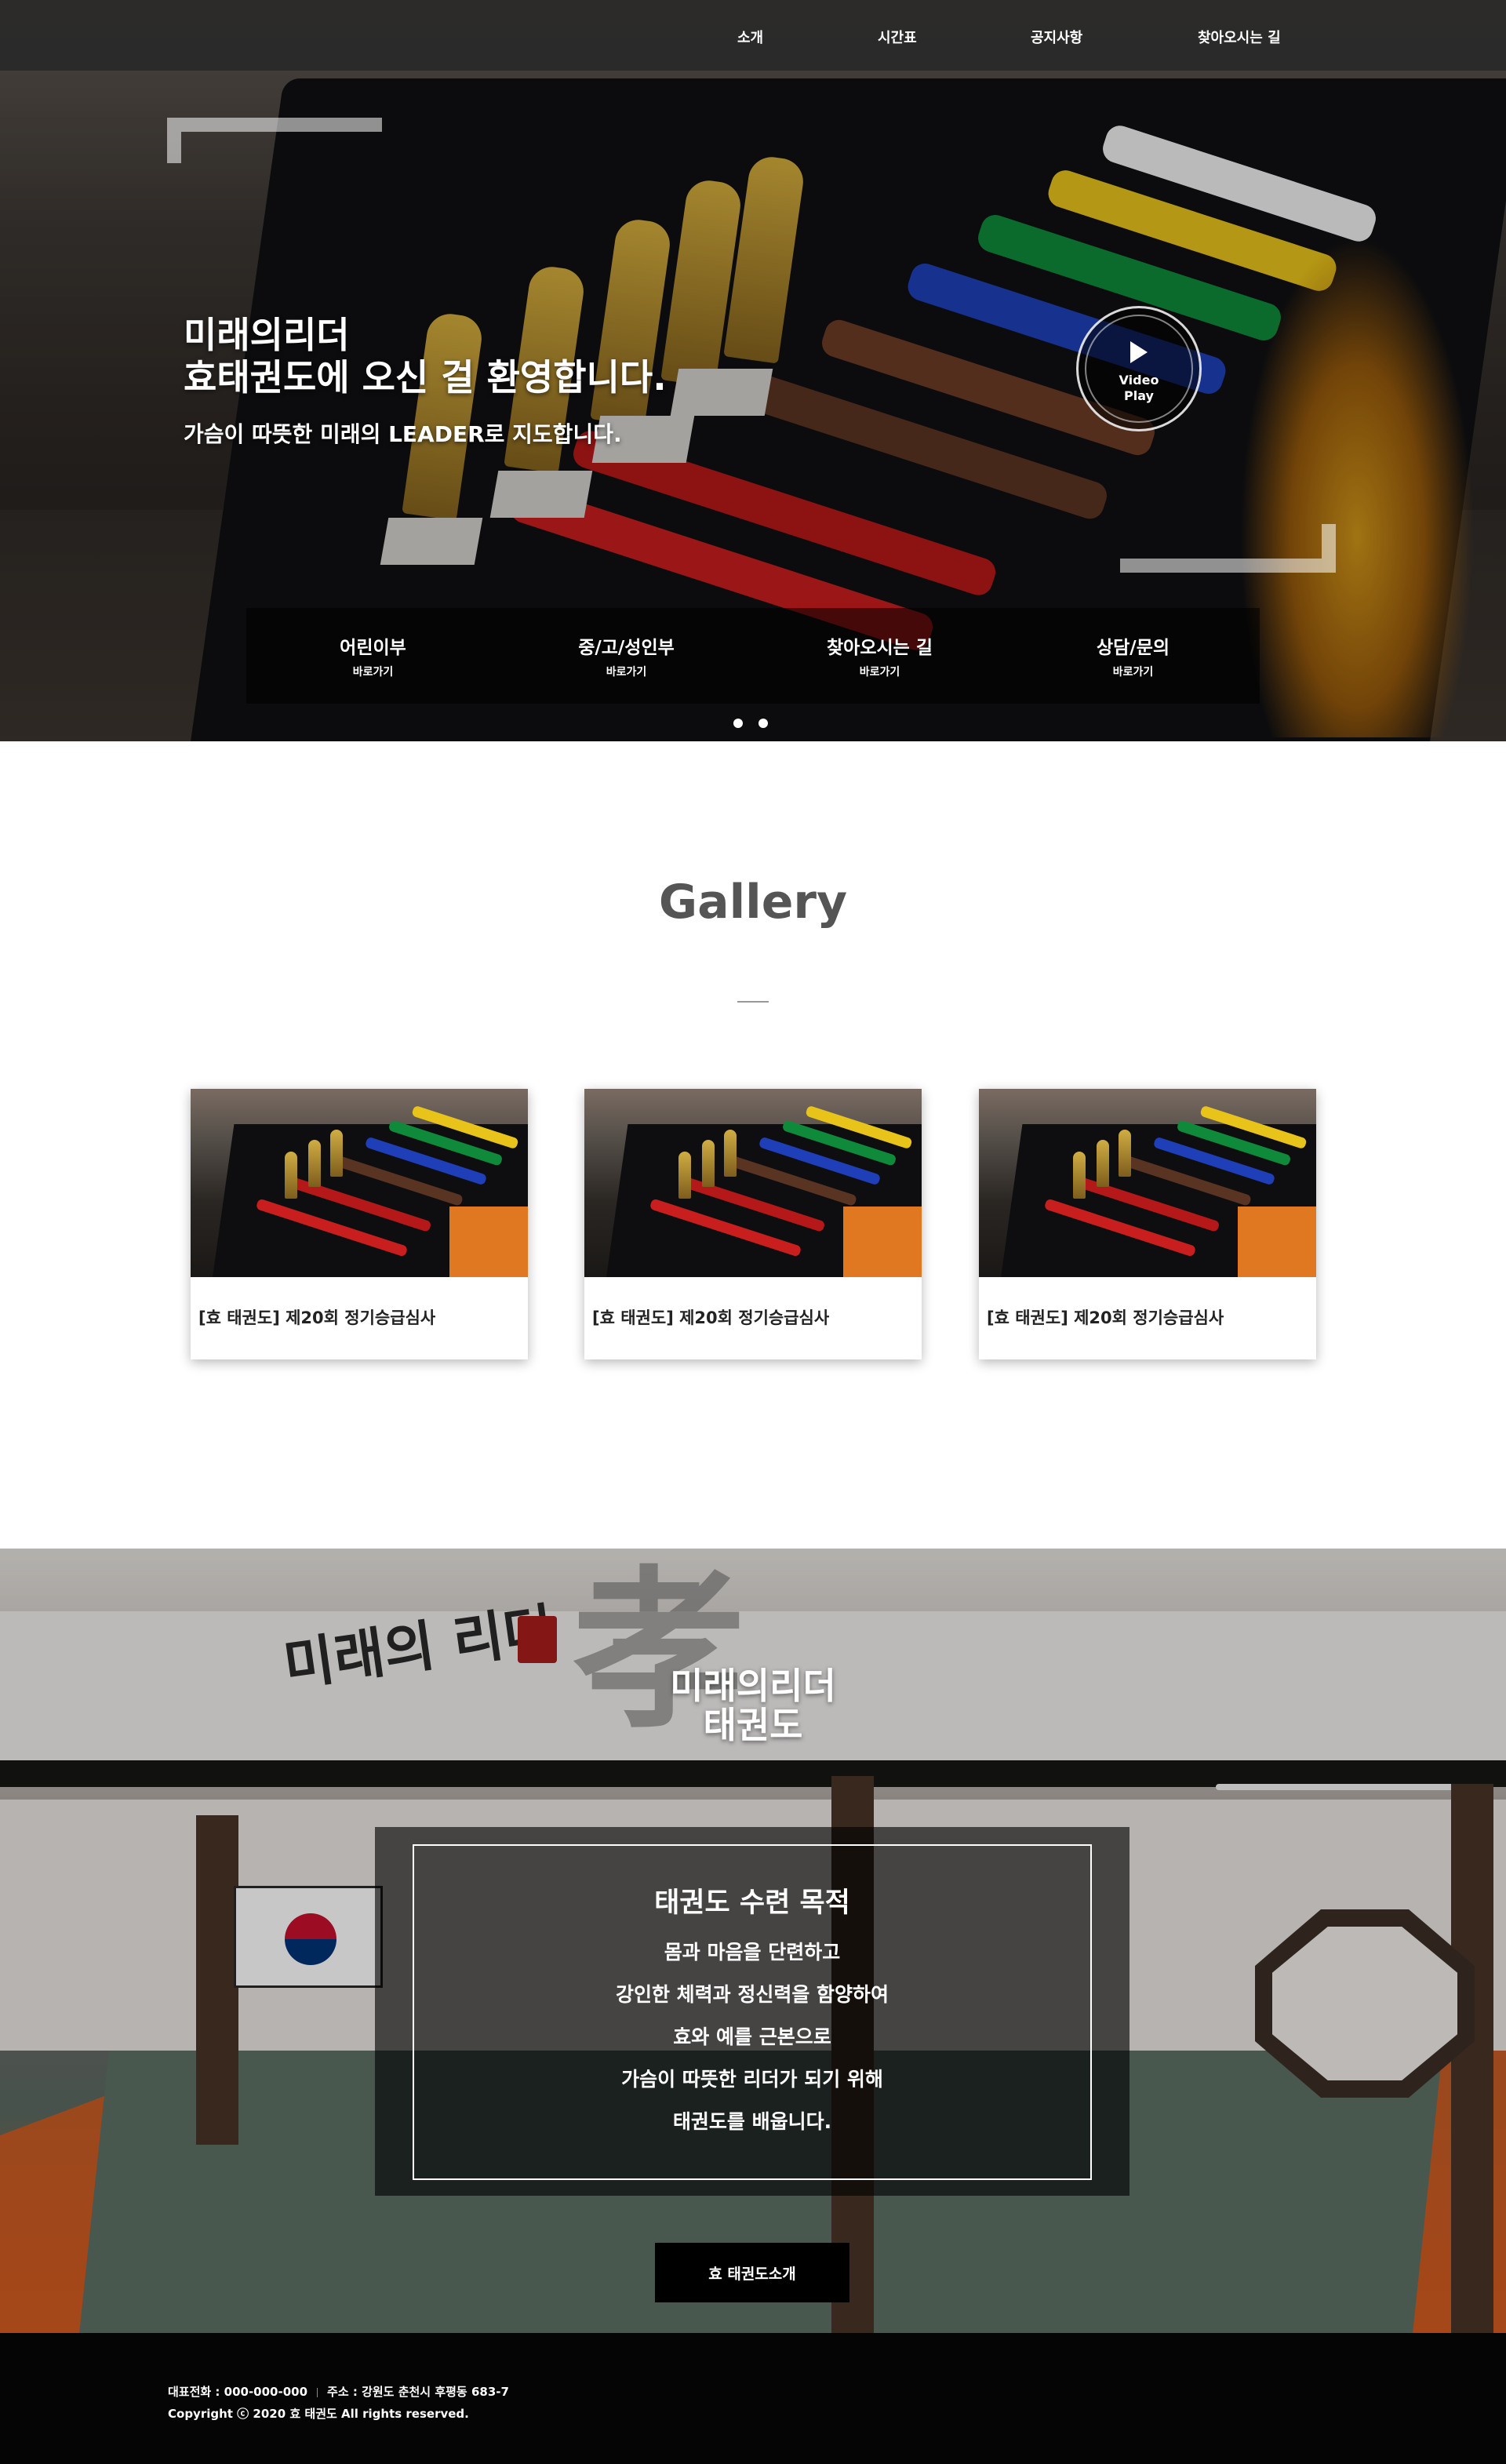  Describe the element at coordinates (418, 2392) in the screenshot. I see `footer-address: 주소 : 강원도 춘천시 후평동 683-7` at that location.